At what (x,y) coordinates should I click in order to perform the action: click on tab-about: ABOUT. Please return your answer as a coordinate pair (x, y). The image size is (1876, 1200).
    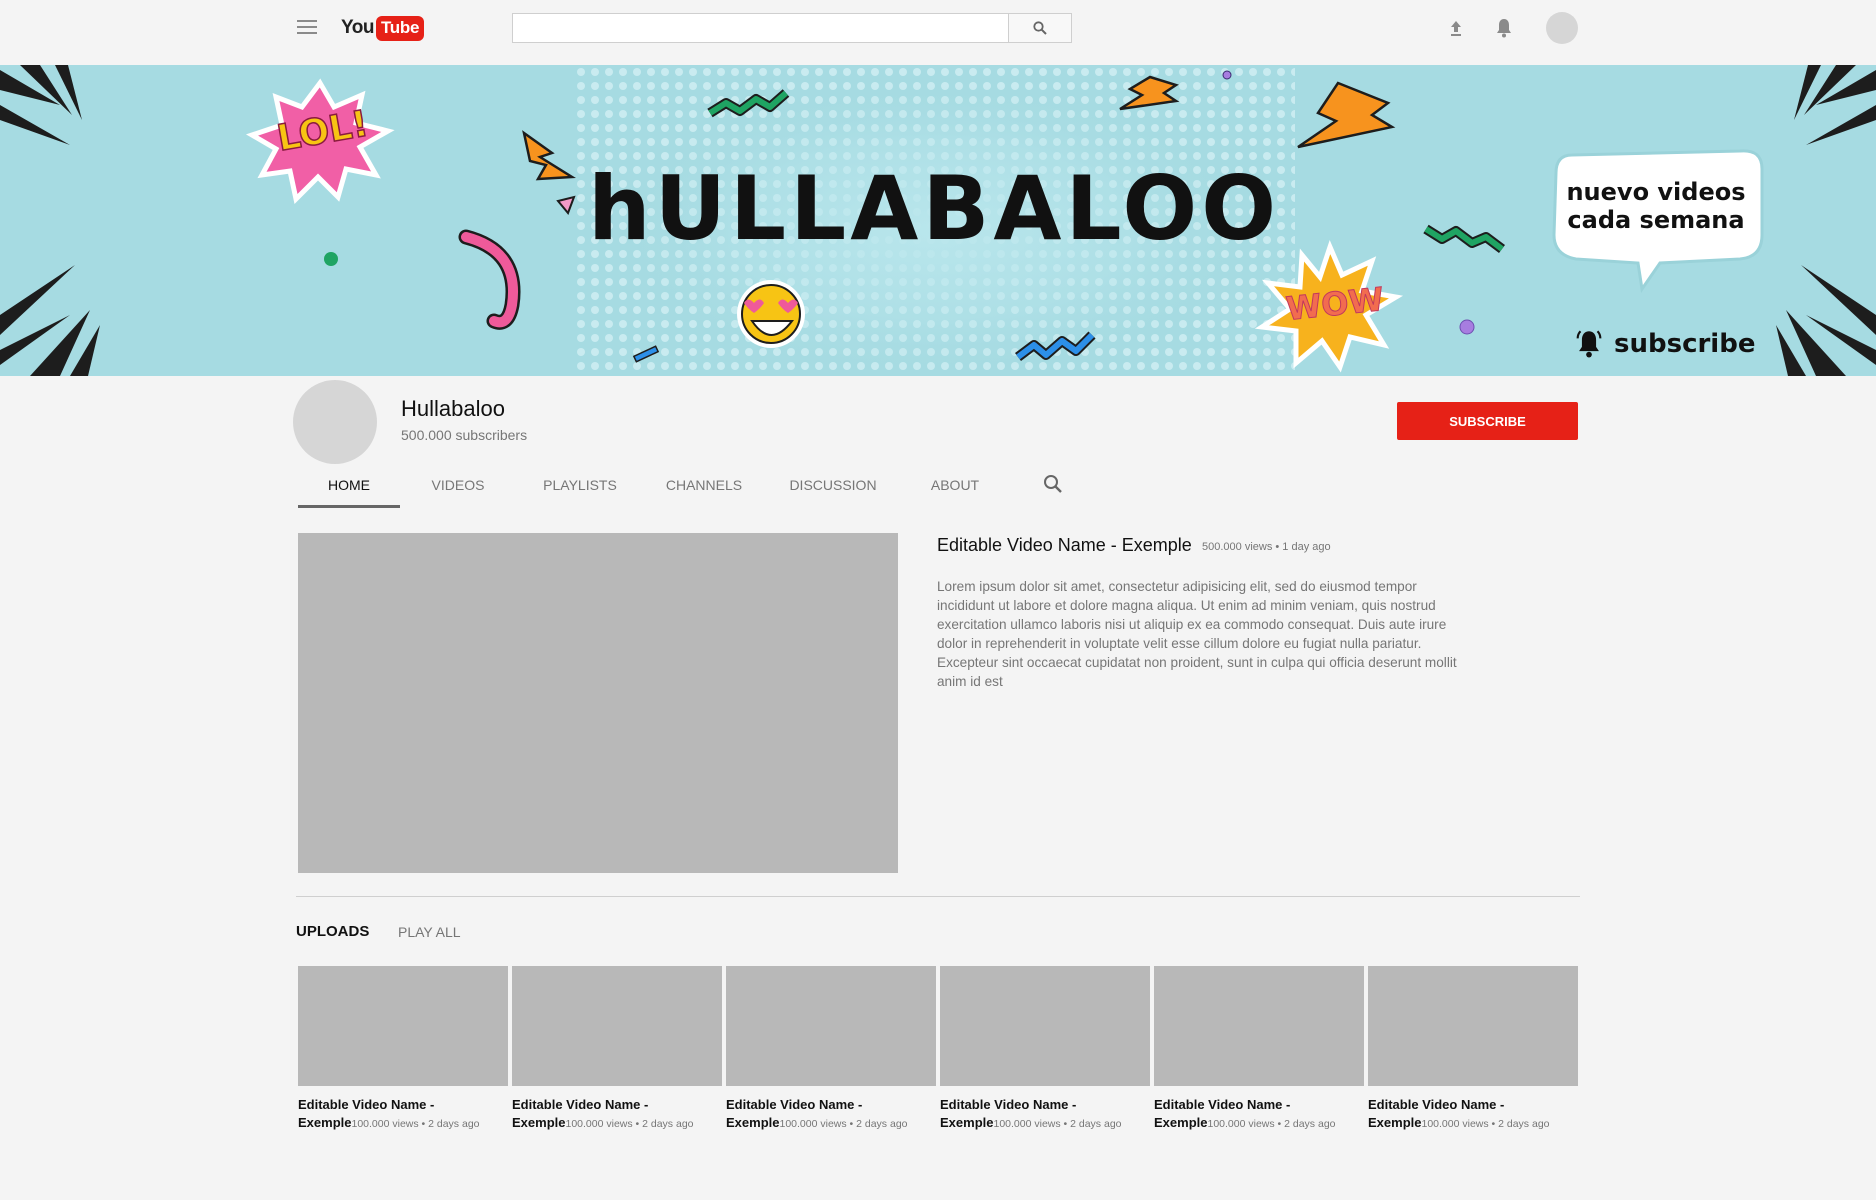
    Looking at the image, I should click on (955, 487).